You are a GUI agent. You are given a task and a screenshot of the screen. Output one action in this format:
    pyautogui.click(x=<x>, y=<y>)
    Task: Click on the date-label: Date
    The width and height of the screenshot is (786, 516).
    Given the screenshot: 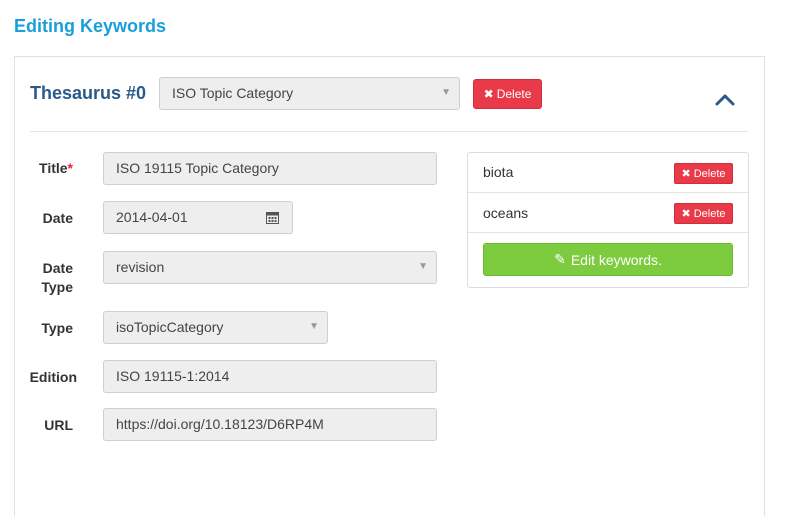 What is the action you would take?
    pyautogui.click(x=57, y=218)
    